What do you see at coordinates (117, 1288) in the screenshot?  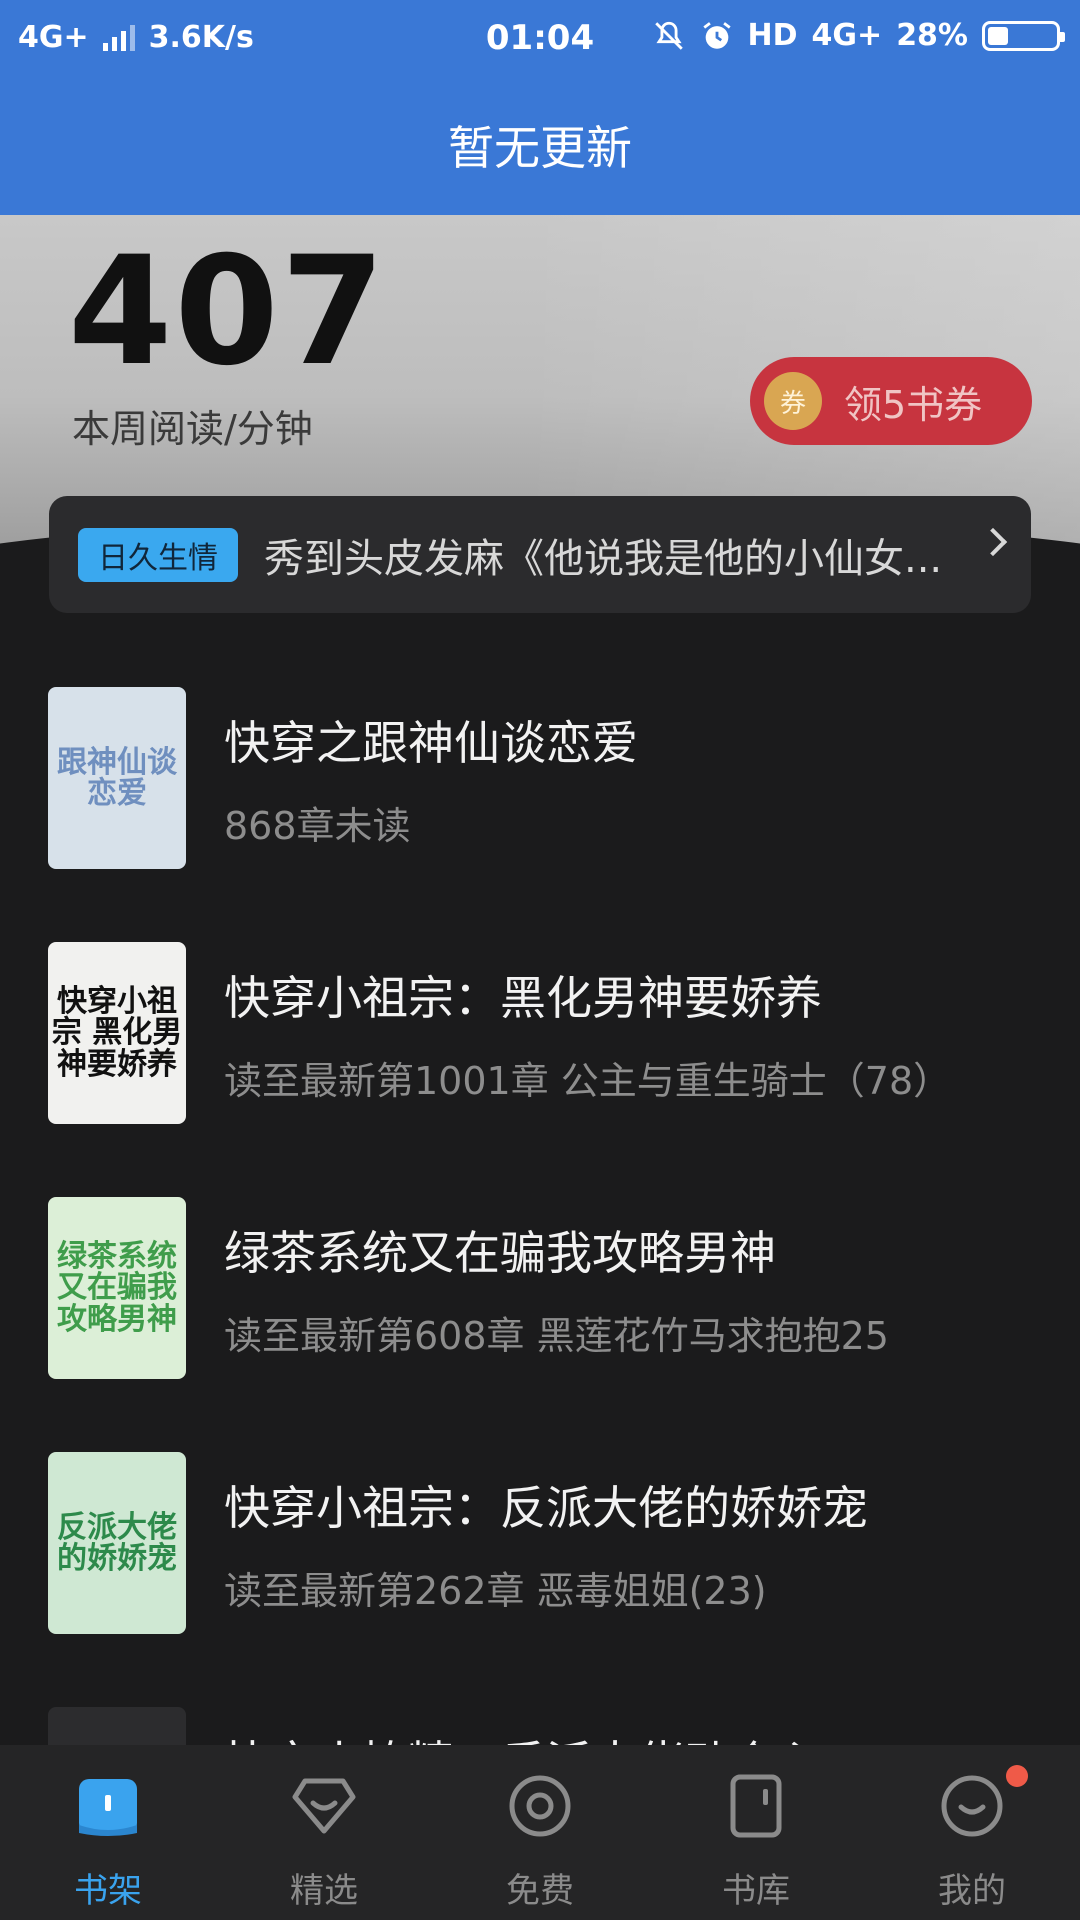 I see `book-cover: 绿茶系统又在骗我攻略男神` at bounding box center [117, 1288].